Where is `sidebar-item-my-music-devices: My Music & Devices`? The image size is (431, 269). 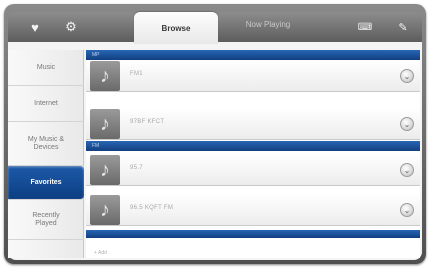 sidebar-item-my-music-devices: My Music & Devices is located at coordinates (46, 144).